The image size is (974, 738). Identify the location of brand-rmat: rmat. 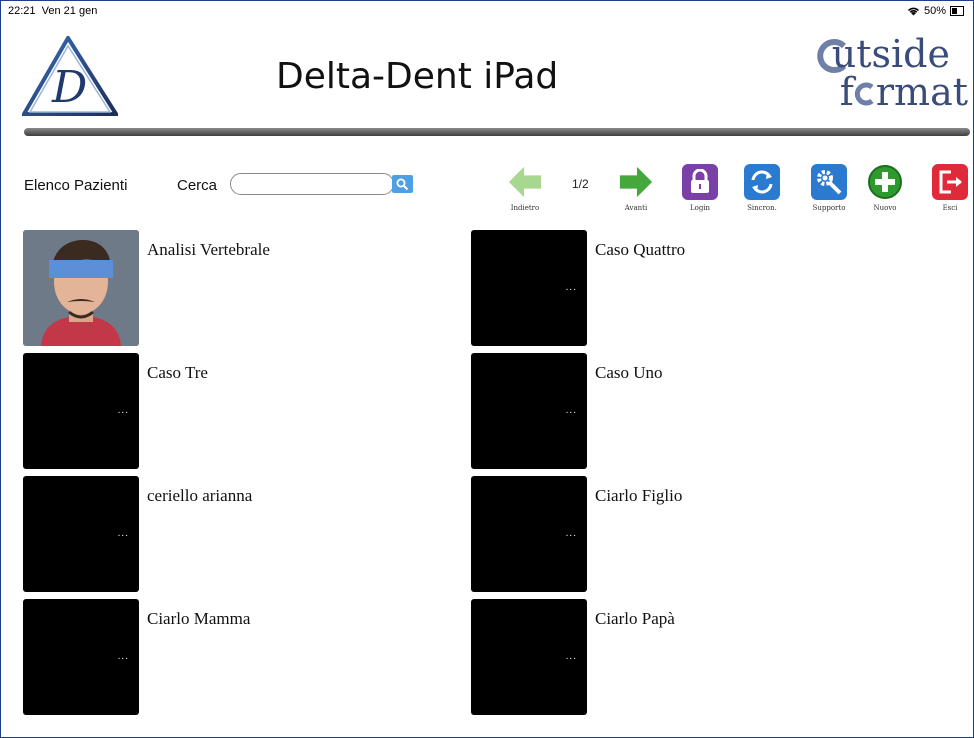
(921, 92).